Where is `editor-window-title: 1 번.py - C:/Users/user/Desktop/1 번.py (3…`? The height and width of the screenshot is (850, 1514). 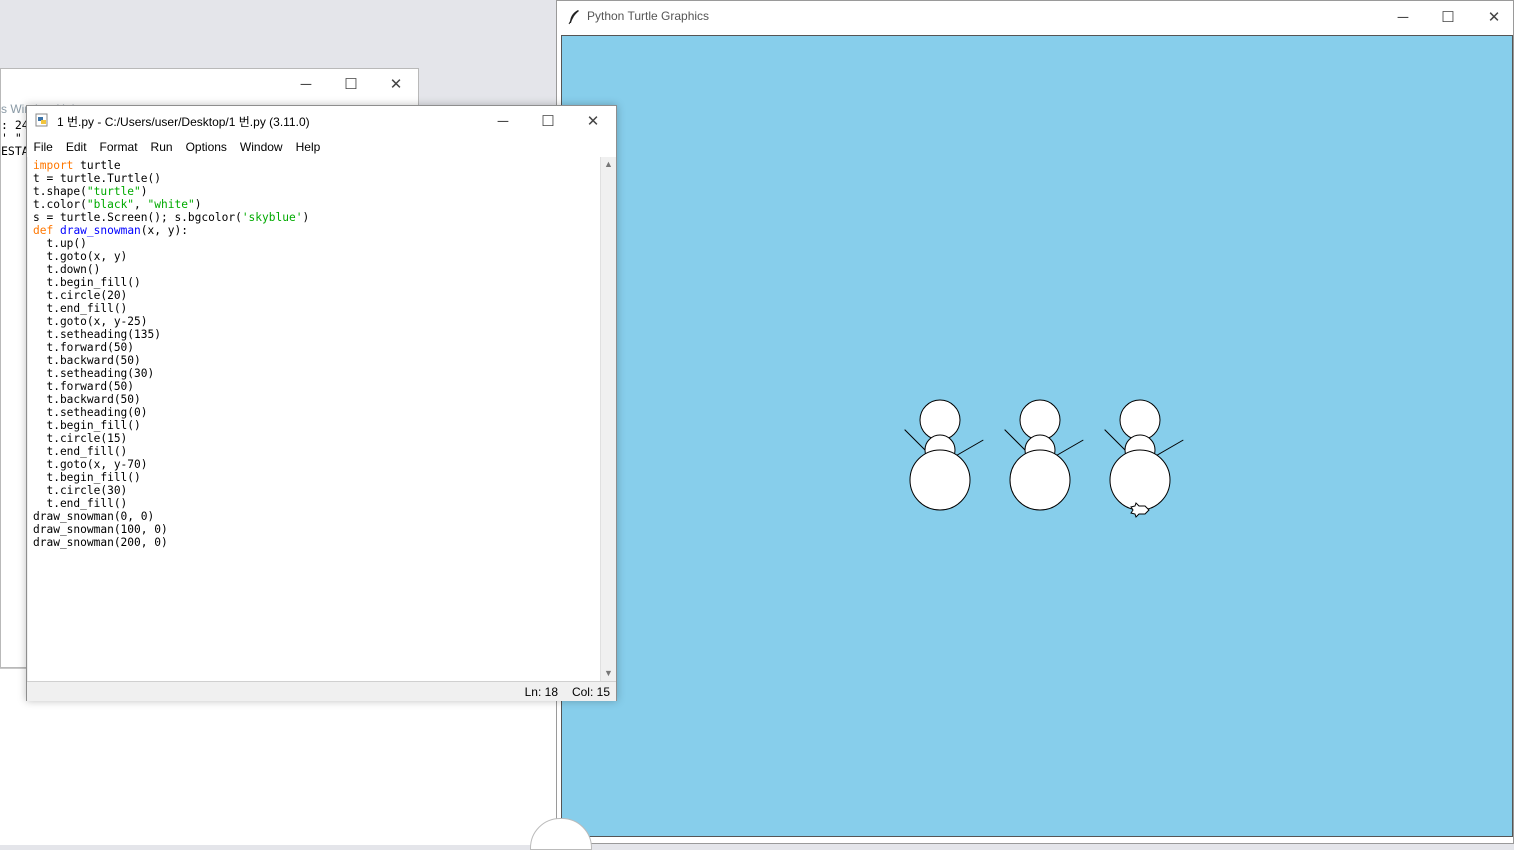
editor-window-title: 1 번.py - C:/Users/user/Desktop/1 번.py (3… is located at coordinates (183, 122).